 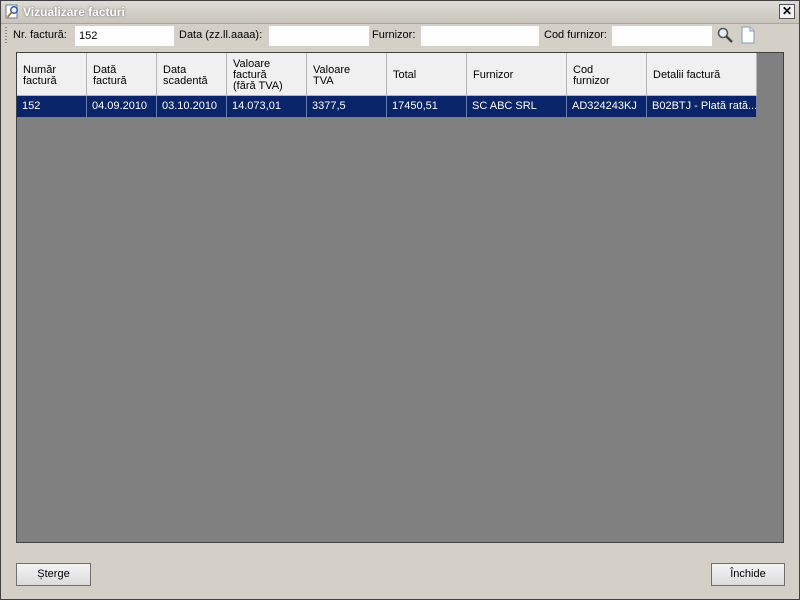 I want to click on header-col-invoice-date: Dată factură, so click(x=122, y=74).